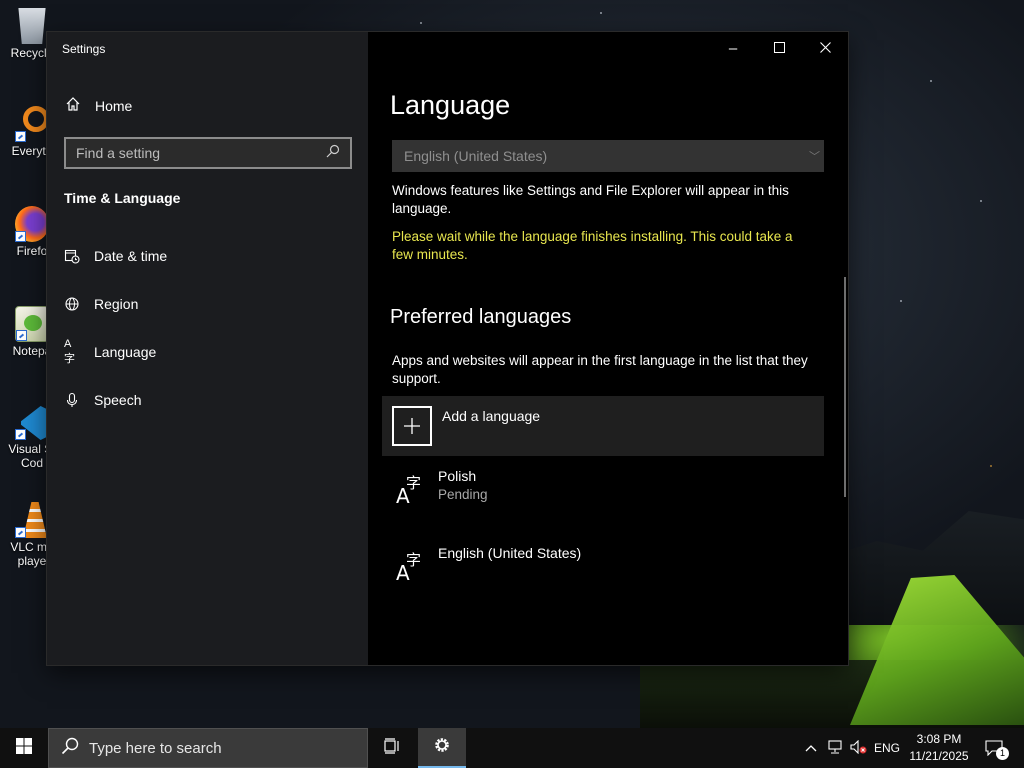 The height and width of the screenshot is (768, 1024). I want to click on language-status: Pending, so click(463, 494).